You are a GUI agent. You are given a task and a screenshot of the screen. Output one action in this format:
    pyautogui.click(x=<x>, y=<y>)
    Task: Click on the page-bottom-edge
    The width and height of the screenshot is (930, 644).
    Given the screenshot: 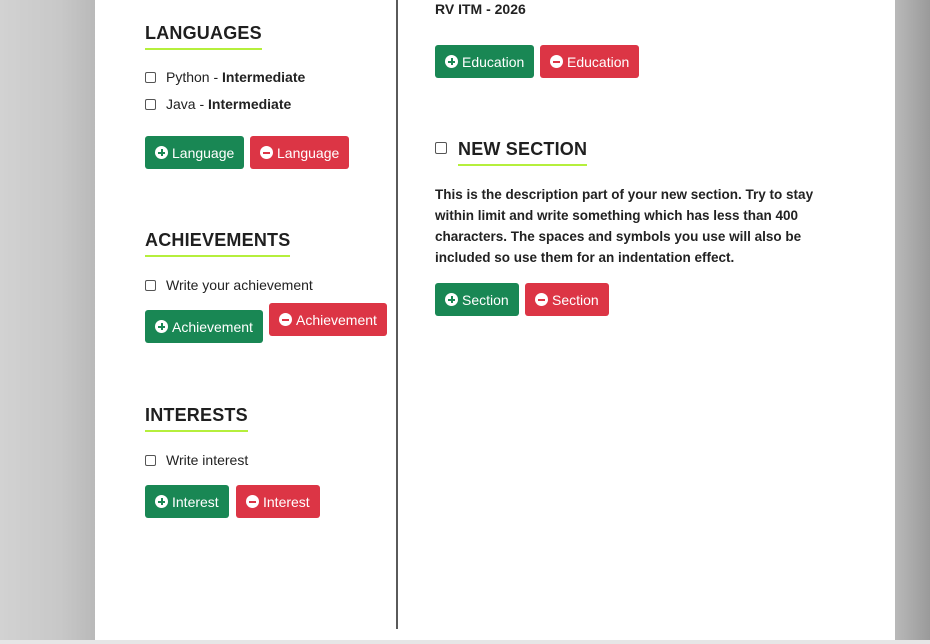 What is the action you would take?
    pyautogui.click(x=465, y=642)
    